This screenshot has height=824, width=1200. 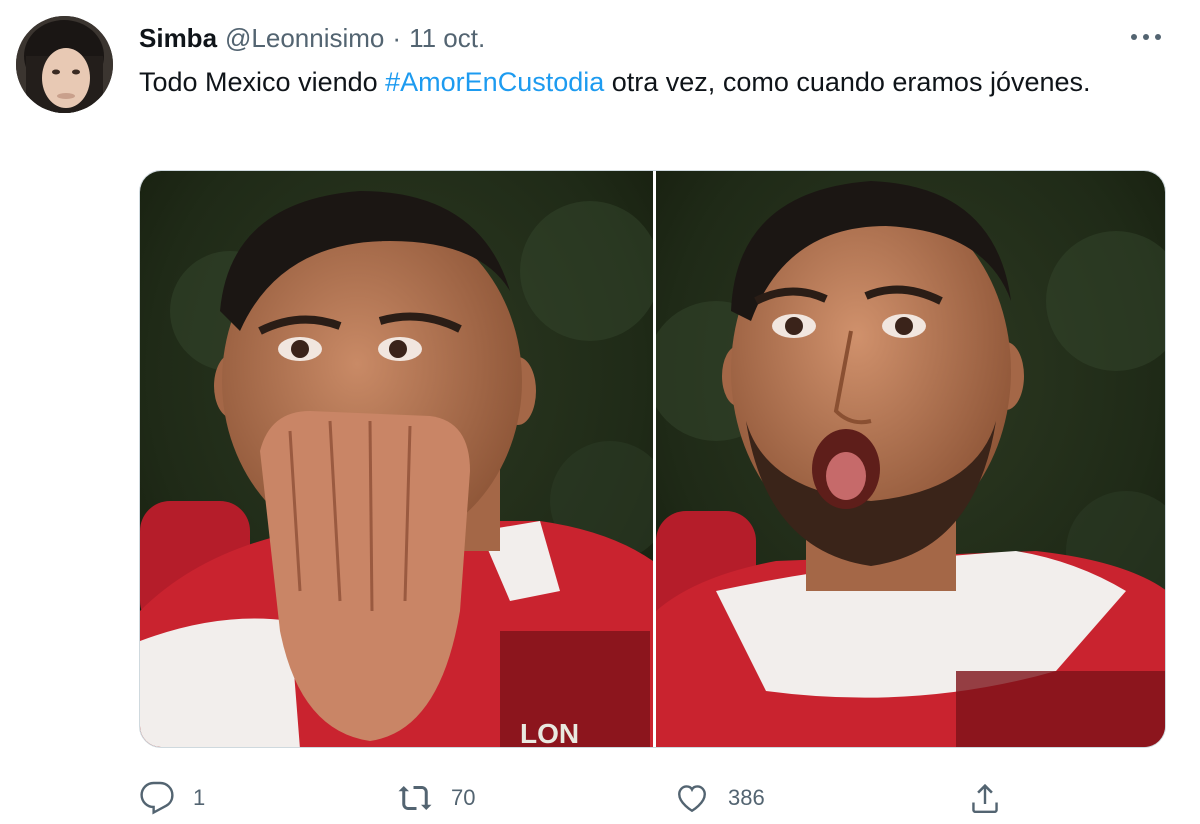 I want to click on svg-text: LON, so click(x=549, y=733).